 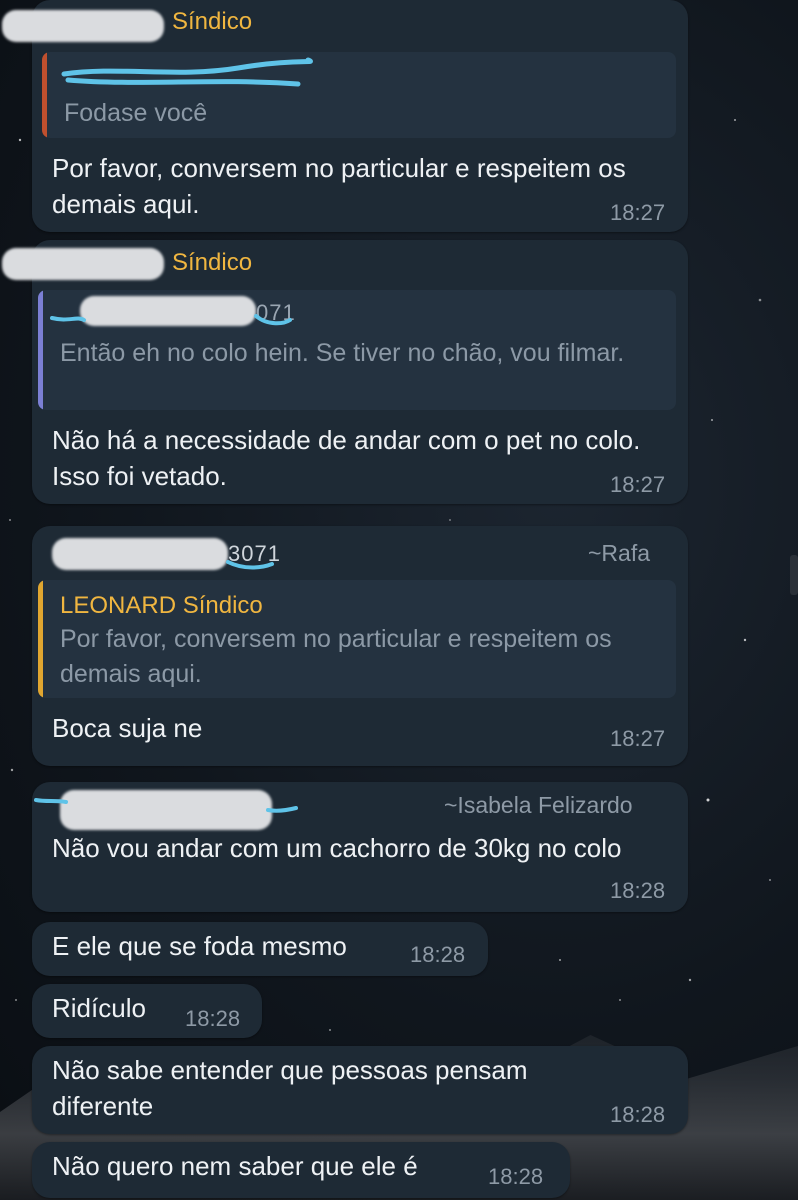 I want to click on scroll-edge, so click(x=794, y=575).